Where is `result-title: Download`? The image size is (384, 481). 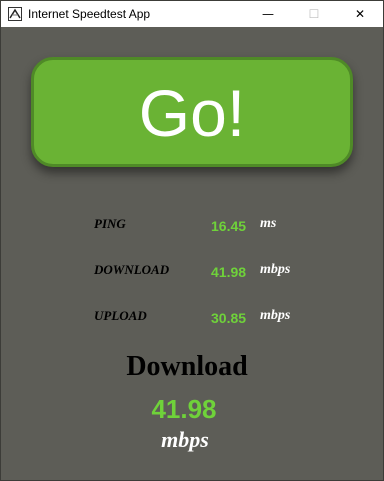
result-title: Download is located at coordinates (187, 366).